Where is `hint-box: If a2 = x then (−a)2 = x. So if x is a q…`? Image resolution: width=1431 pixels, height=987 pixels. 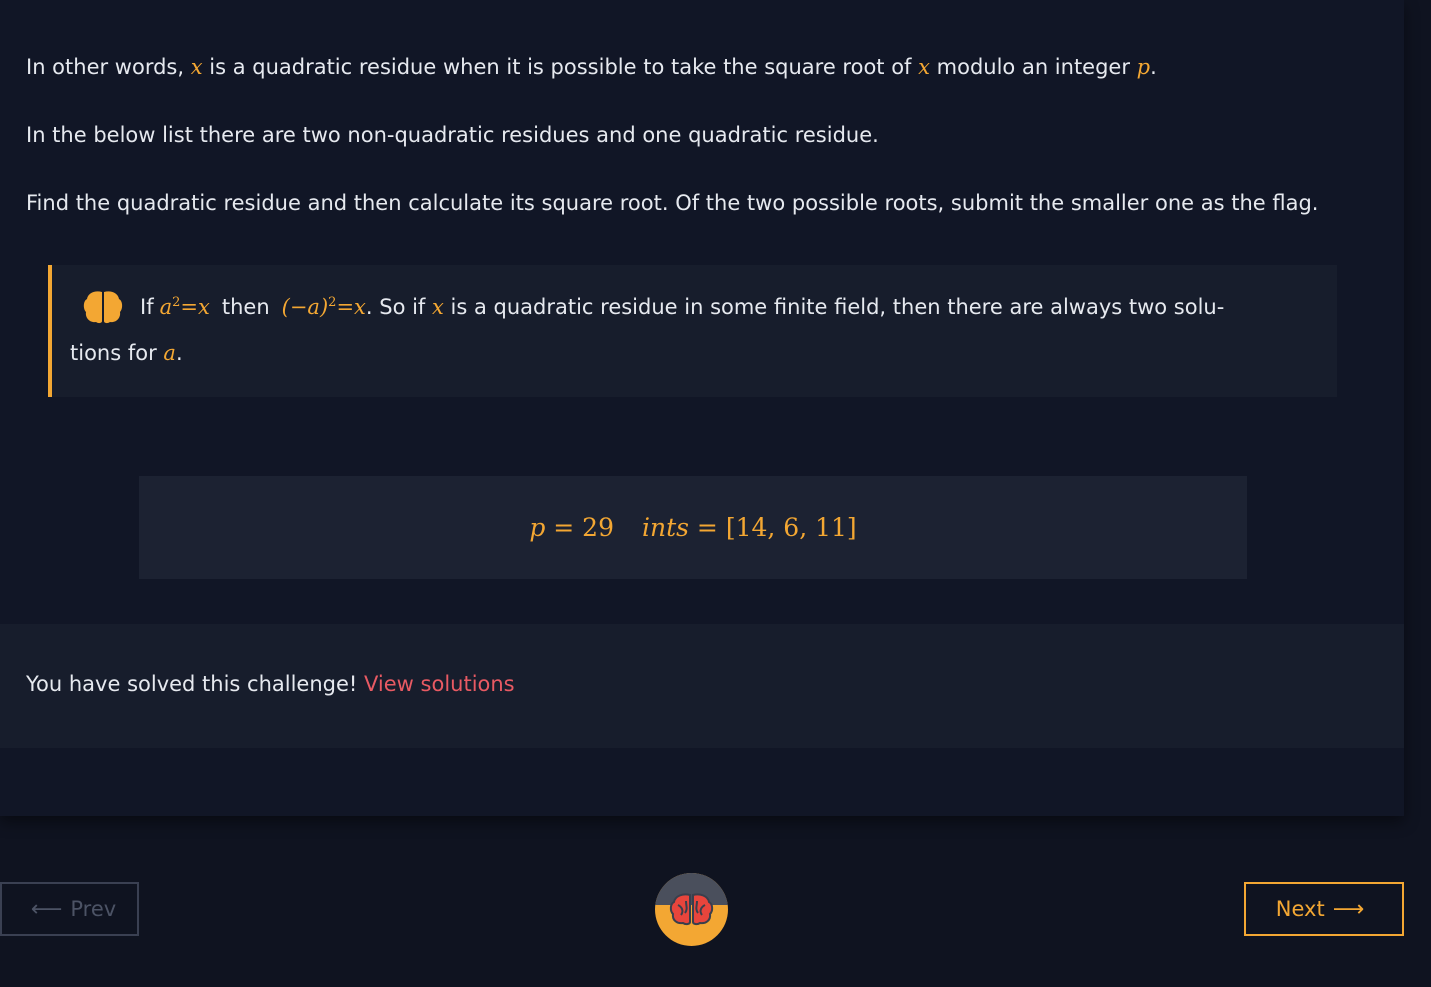 hint-box: If a2 = x then (−a)2 = x. So if x is a q… is located at coordinates (692, 331).